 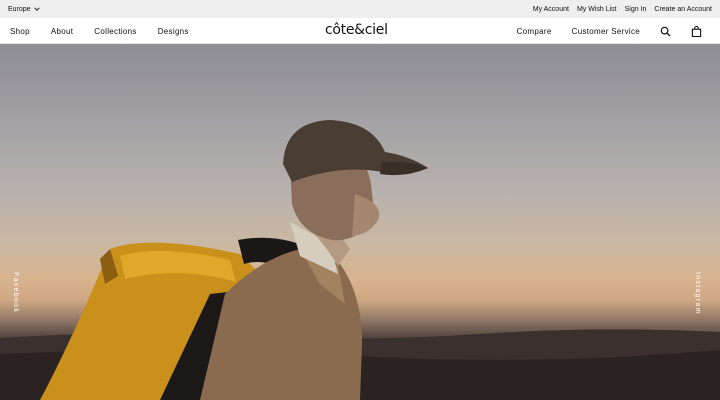 I want to click on region-label: Europe, so click(x=19, y=9).